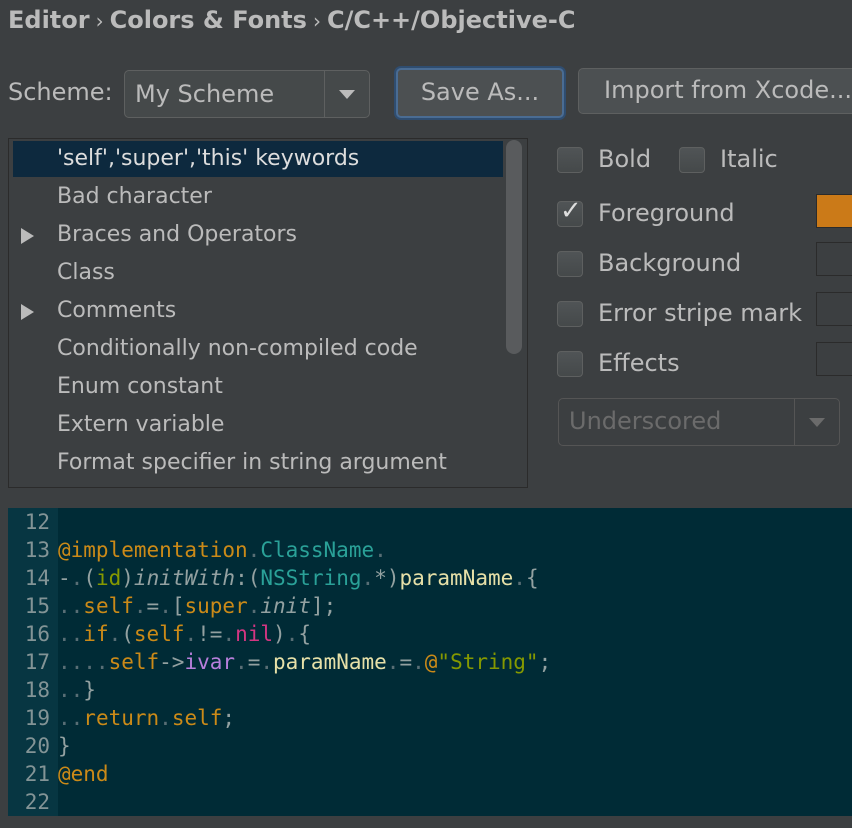  Describe the element at coordinates (184, 578) in the screenshot. I see `code-token: initWith` at that location.